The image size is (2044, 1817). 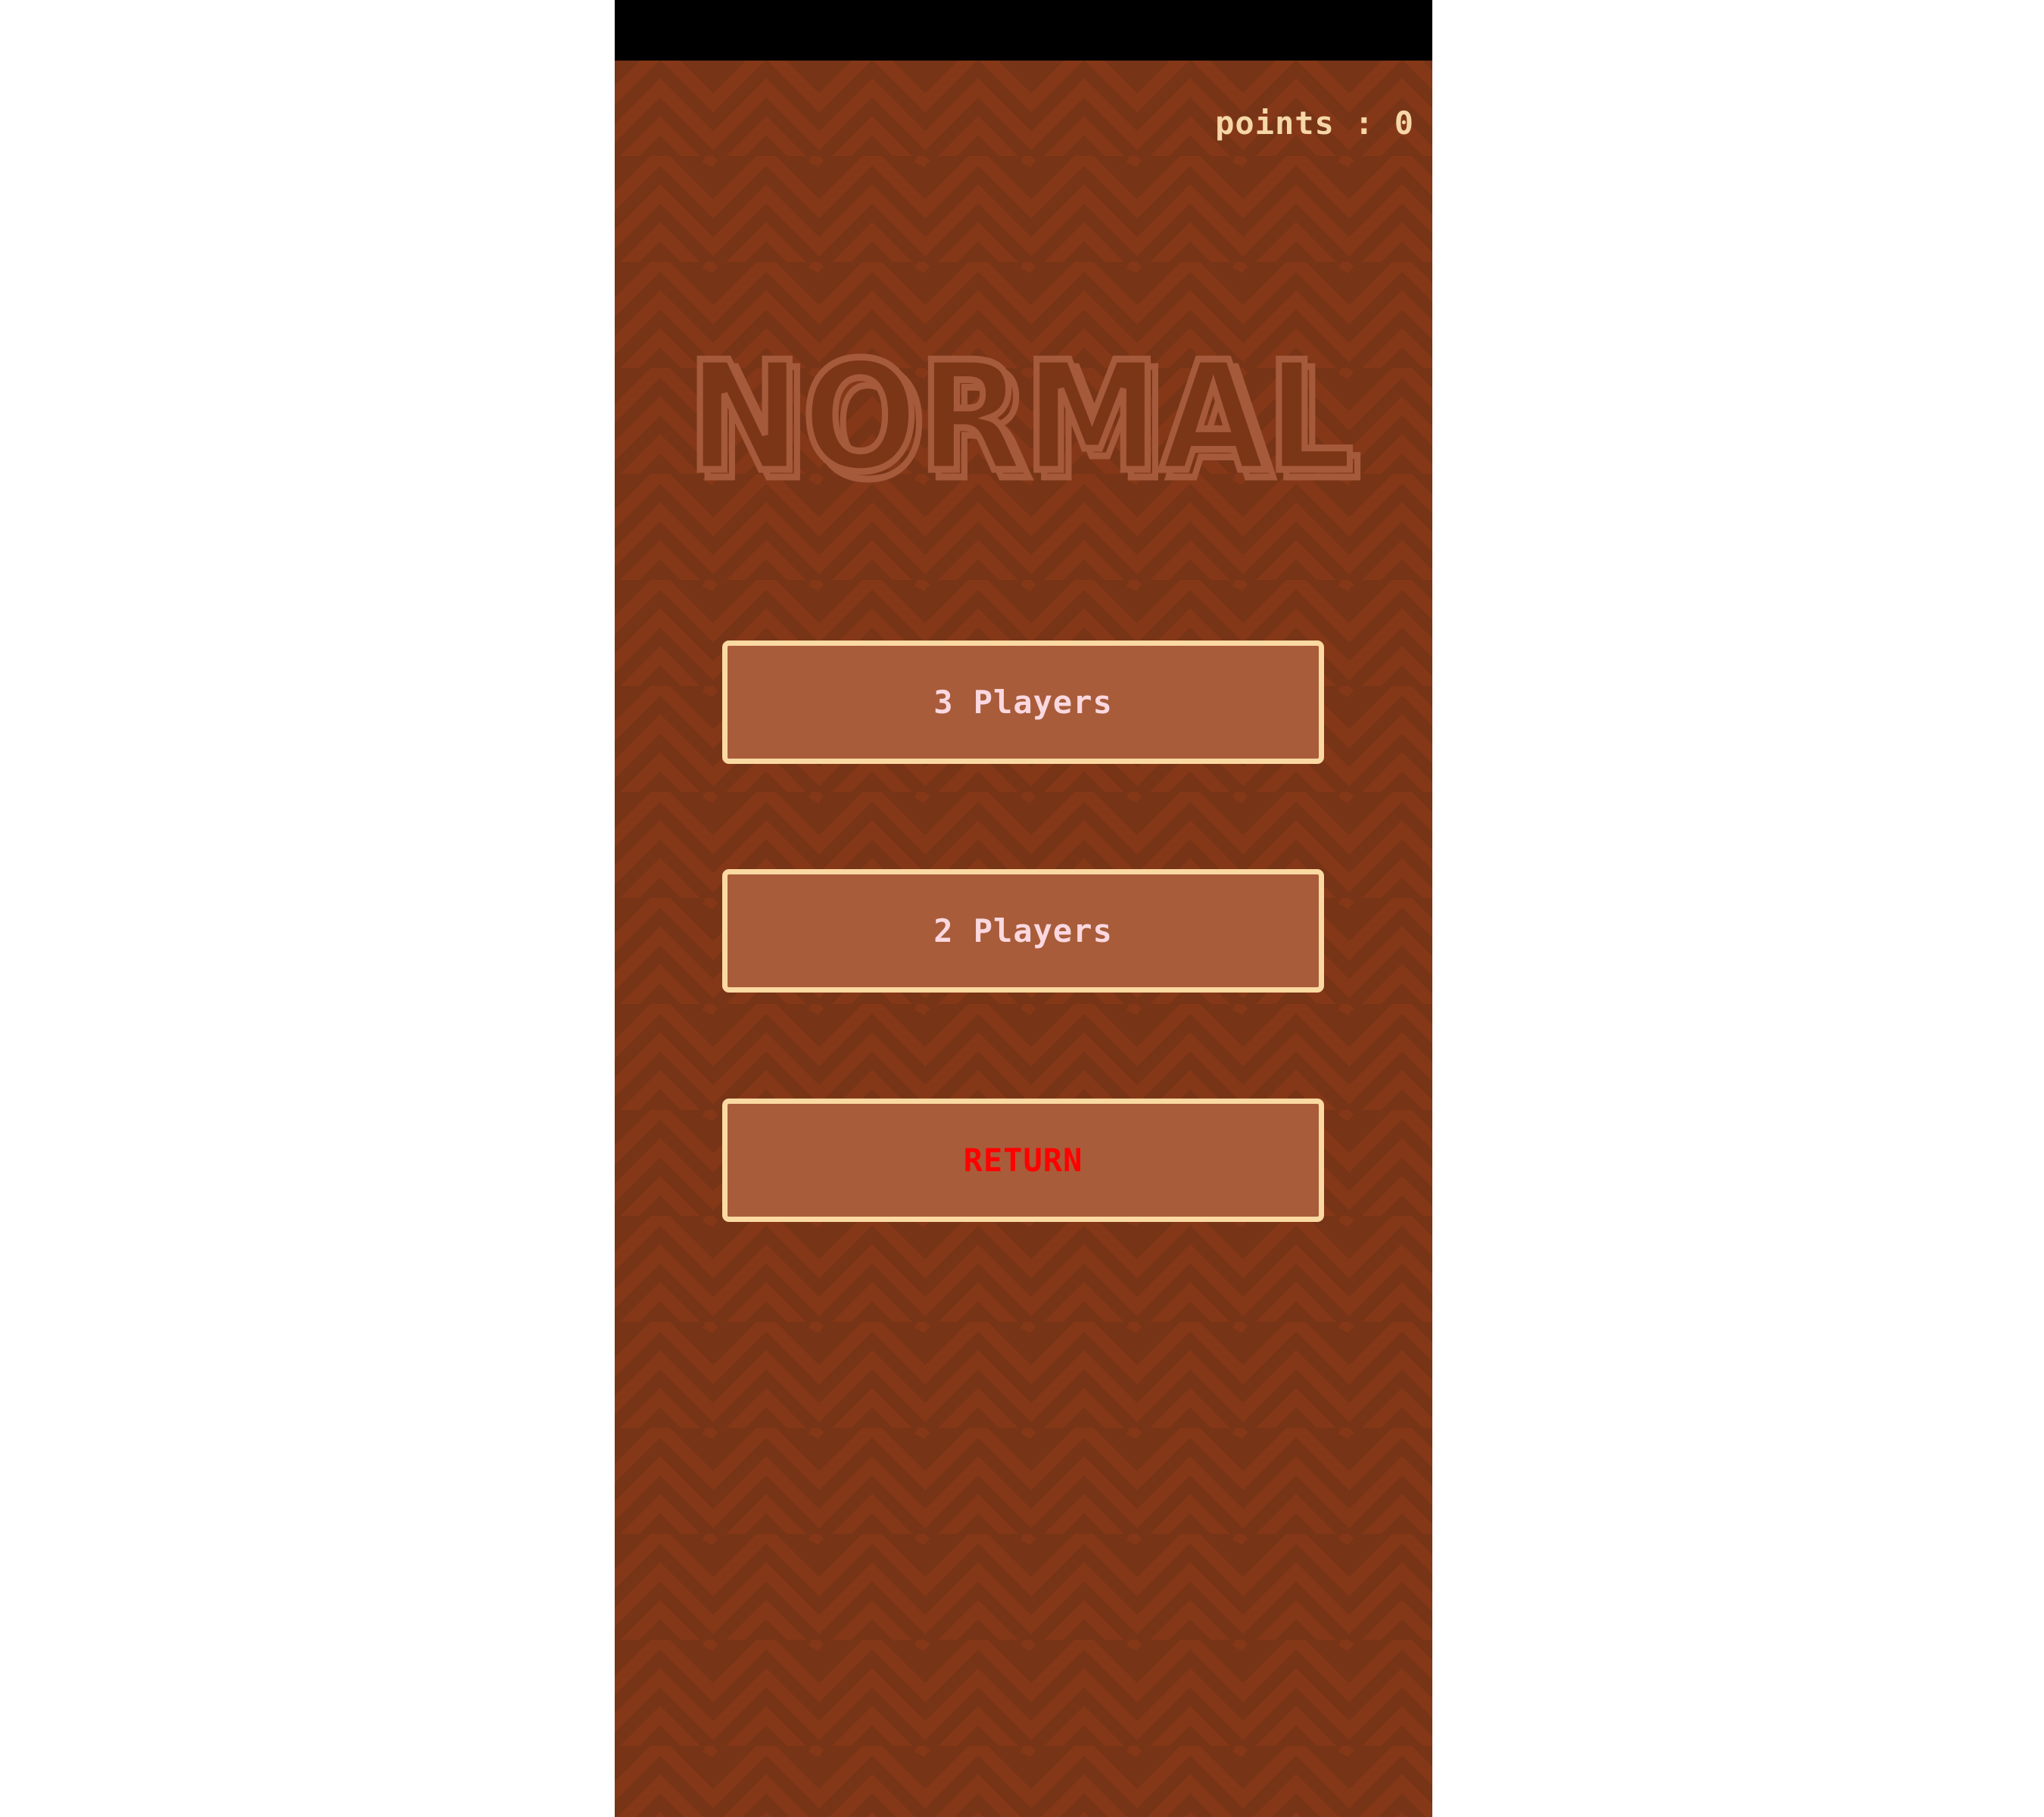 I want to click on points-counter: points : 0, so click(x=1314, y=123).